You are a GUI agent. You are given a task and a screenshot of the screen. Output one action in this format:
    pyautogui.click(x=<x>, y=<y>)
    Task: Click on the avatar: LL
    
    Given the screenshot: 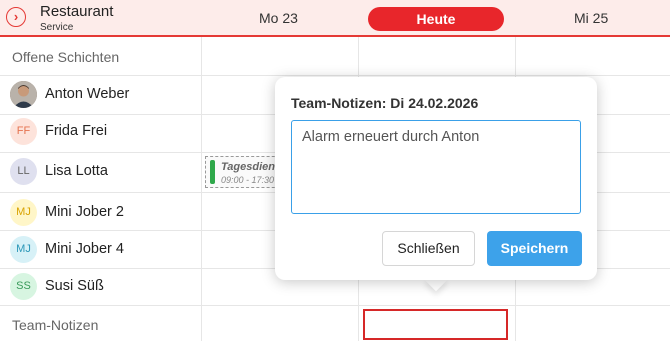 What is the action you would take?
    pyautogui.click(x=23, y=171)
    